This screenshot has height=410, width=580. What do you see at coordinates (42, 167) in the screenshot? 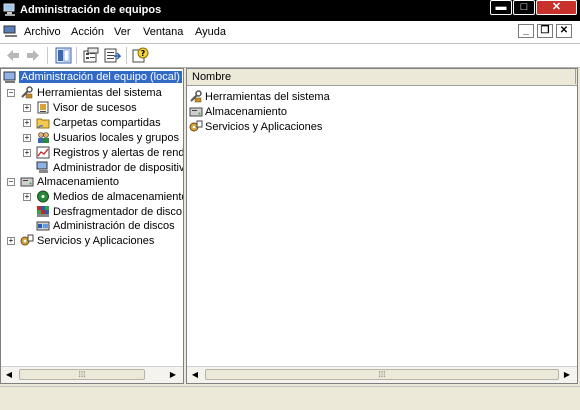
I see `device-manager-icon` at bounding box center [42, 167].